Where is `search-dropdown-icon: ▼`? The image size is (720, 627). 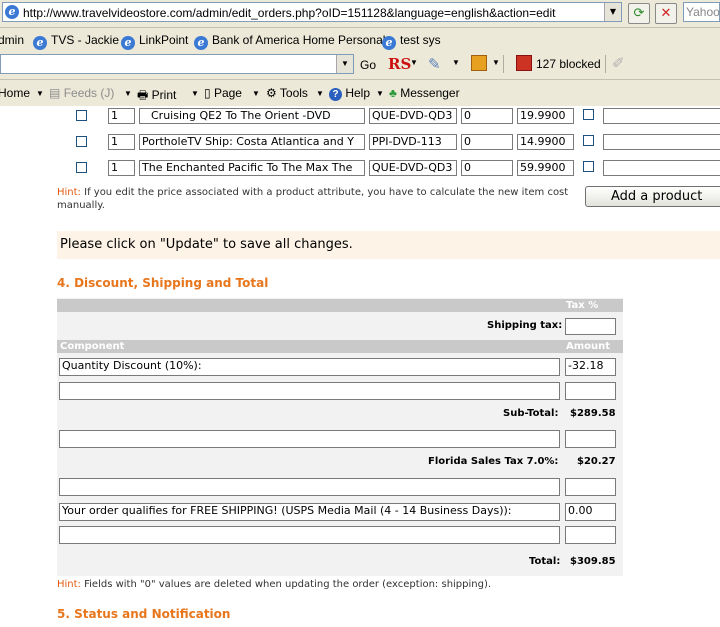 search-dropdown-icon: ▼ is located at coordinates (344, 64).